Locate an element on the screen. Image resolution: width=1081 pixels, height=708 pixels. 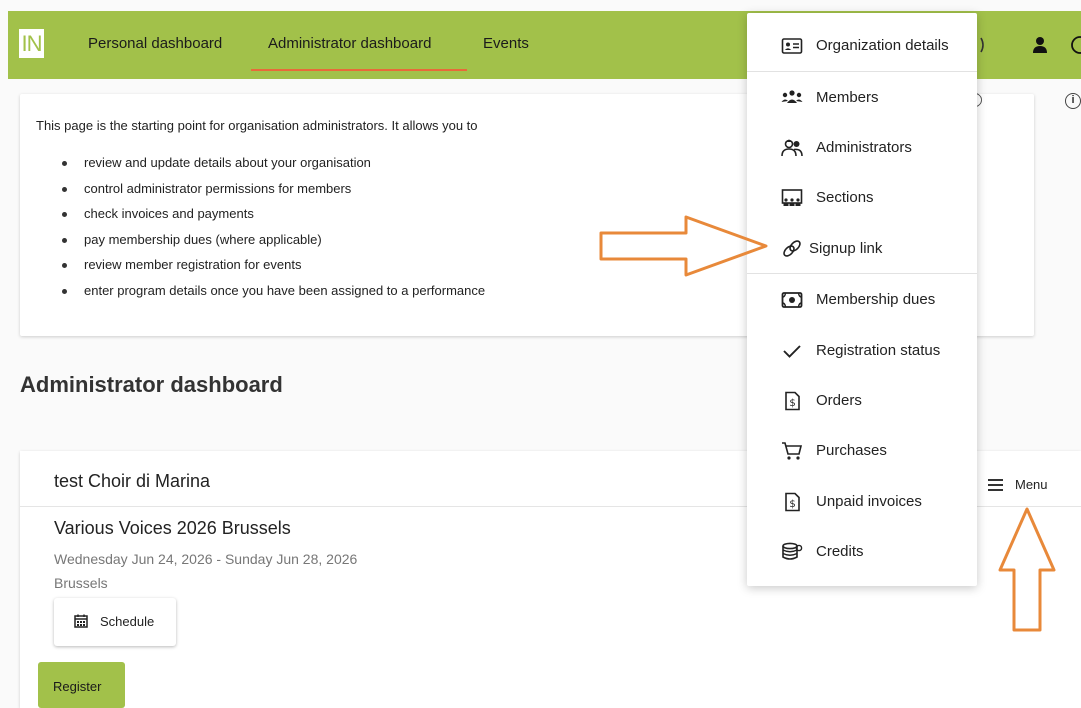
menu-item-label: Unpaid invoices is located at coordinates (869, 501).